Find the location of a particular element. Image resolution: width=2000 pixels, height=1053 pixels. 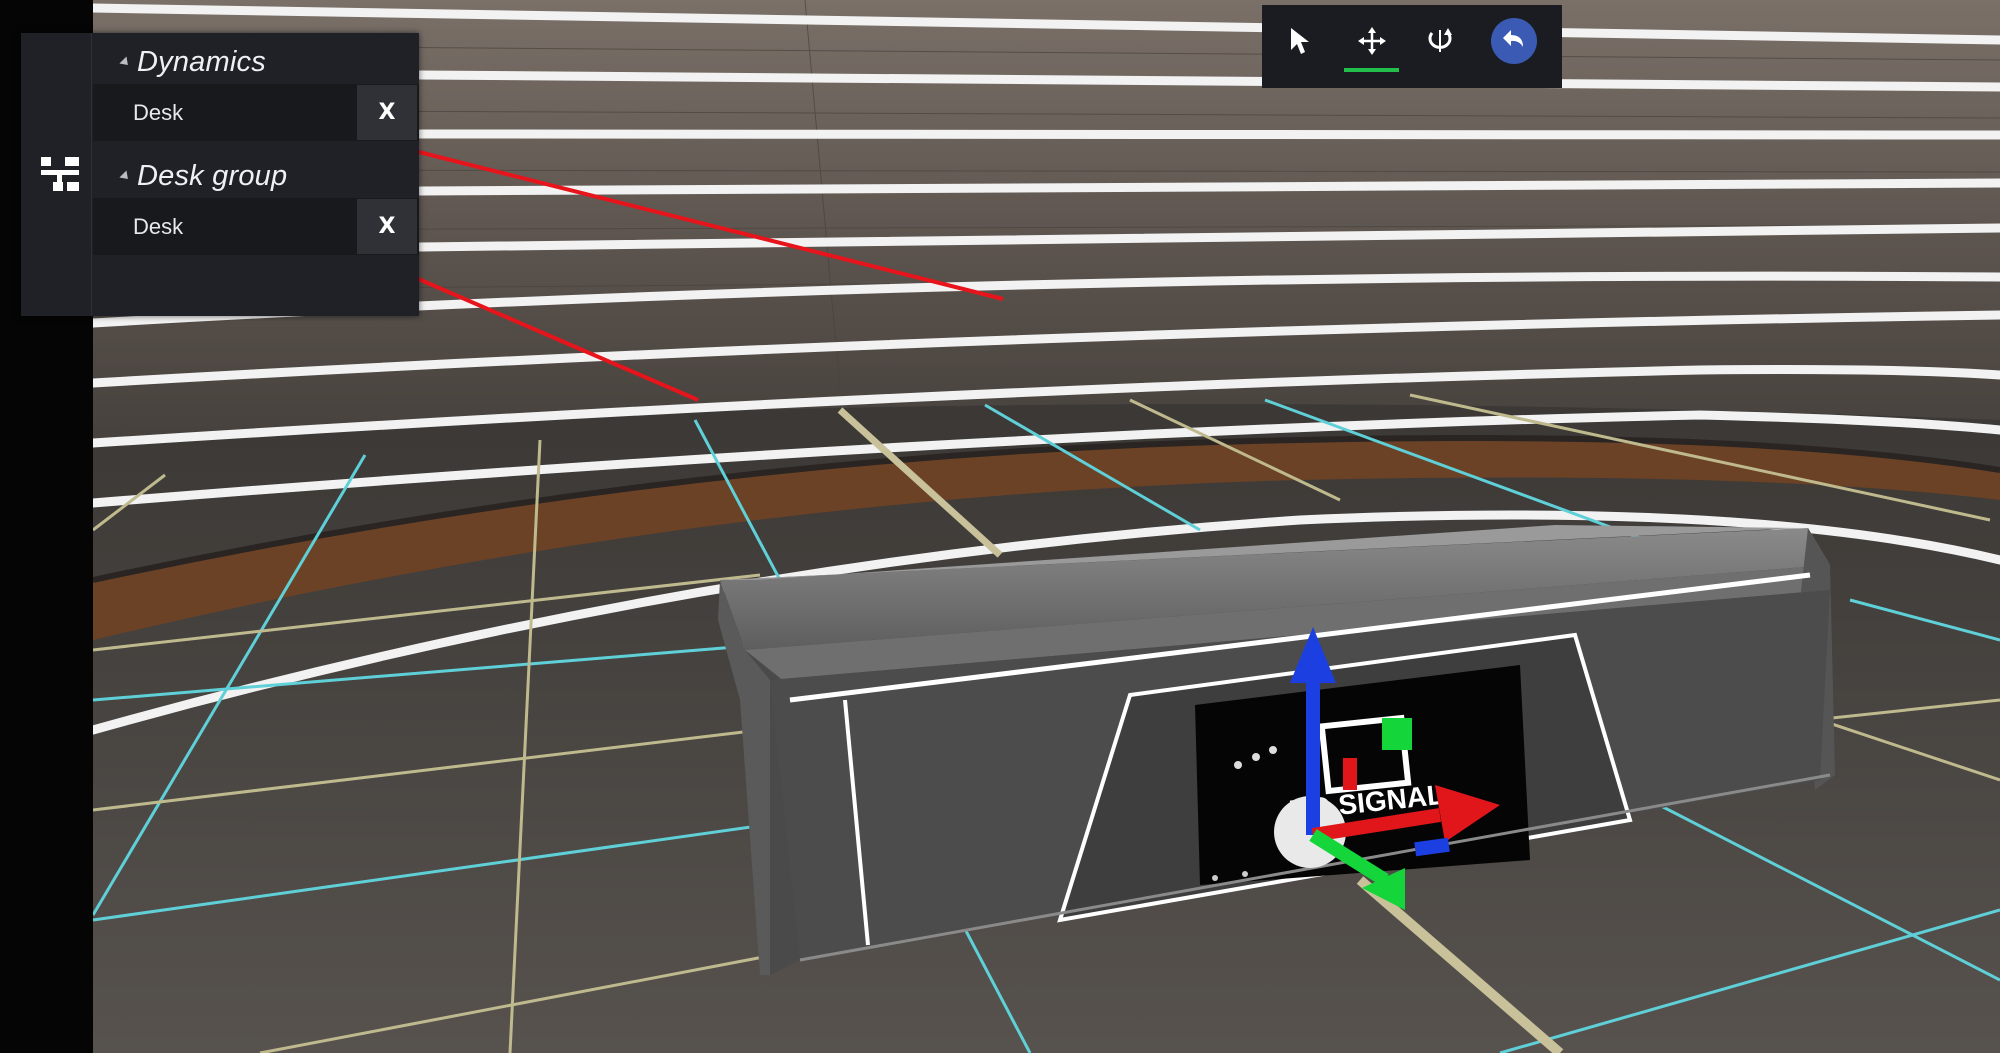

outliner-panel: Dynamics Desk X Desk group Desk X is located at coordinates (220, 174).